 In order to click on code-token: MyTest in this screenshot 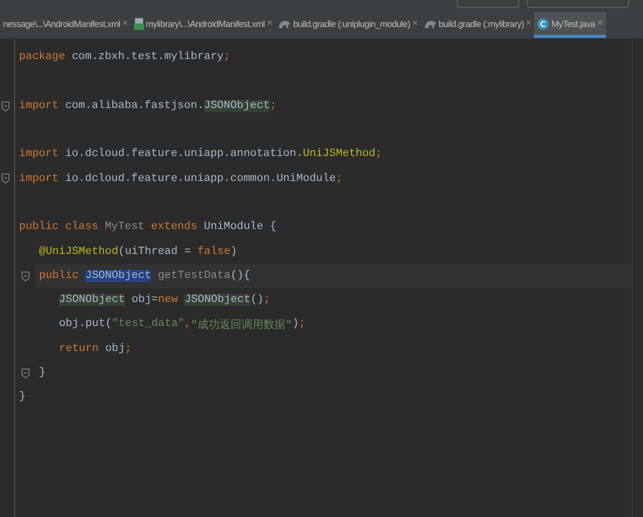, I will do `click(125, 227)`.